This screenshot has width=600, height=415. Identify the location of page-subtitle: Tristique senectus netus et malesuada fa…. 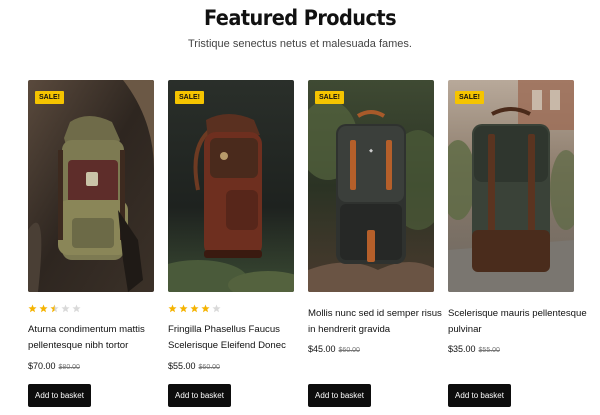
(300, 44).